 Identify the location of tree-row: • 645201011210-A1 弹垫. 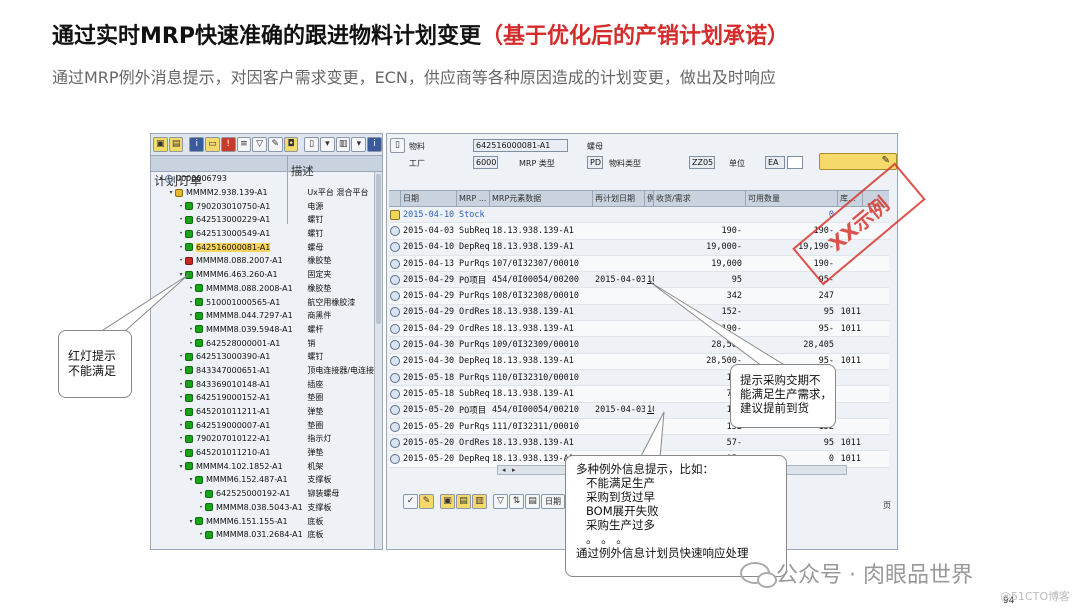
(262, 453).